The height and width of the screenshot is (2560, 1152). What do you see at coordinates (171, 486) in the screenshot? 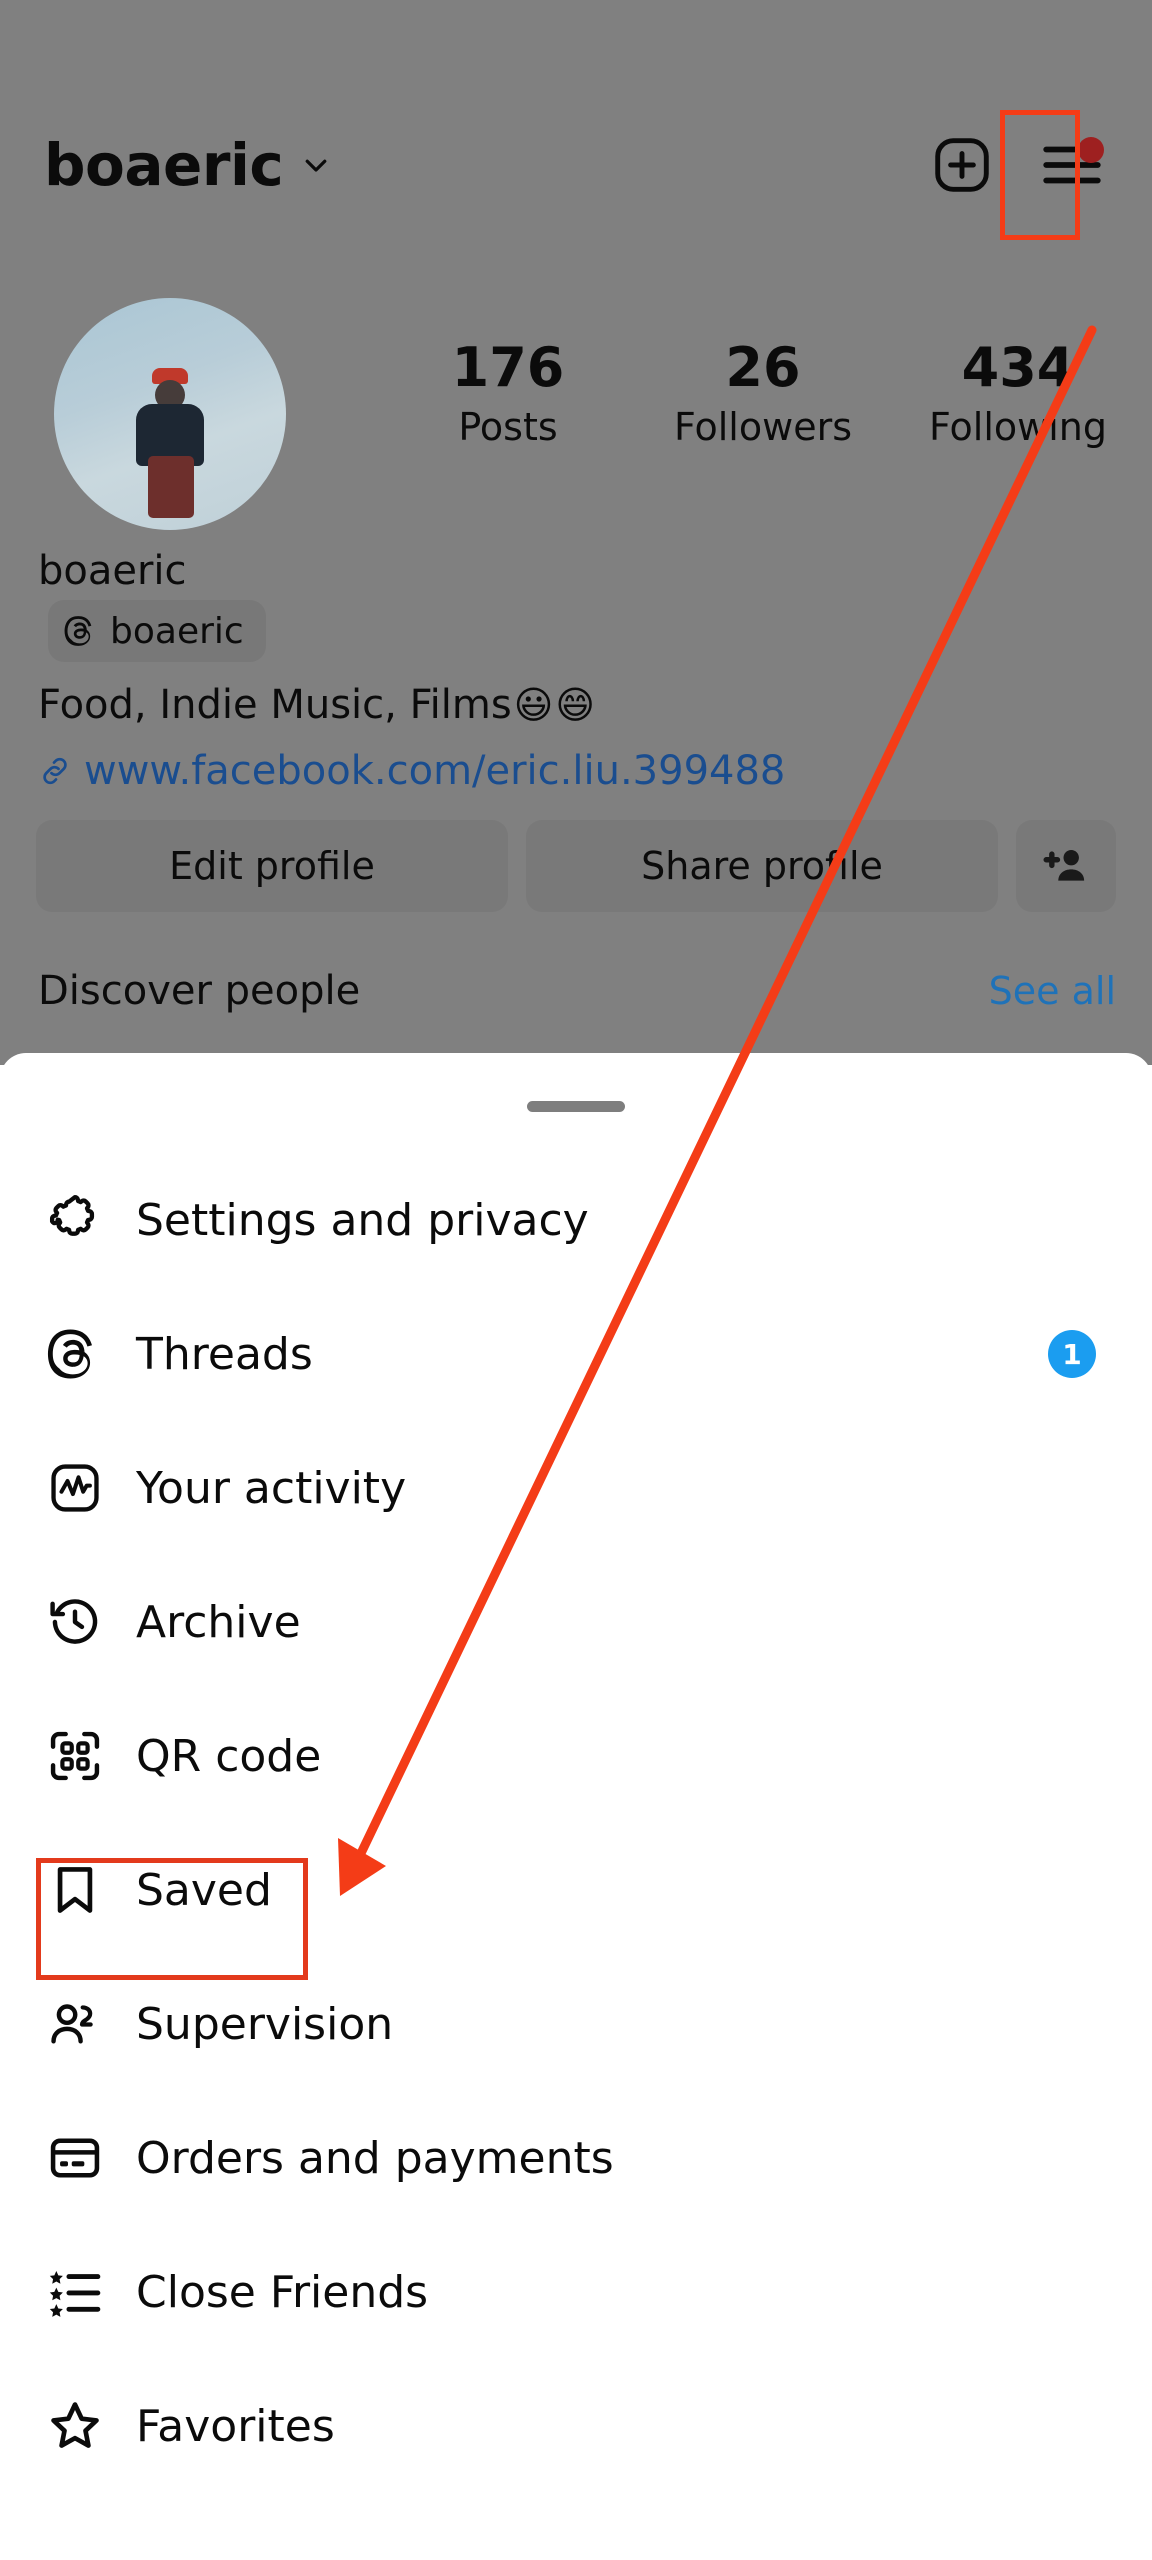
I see `avatar-legs` at bounding box center [171, 486].